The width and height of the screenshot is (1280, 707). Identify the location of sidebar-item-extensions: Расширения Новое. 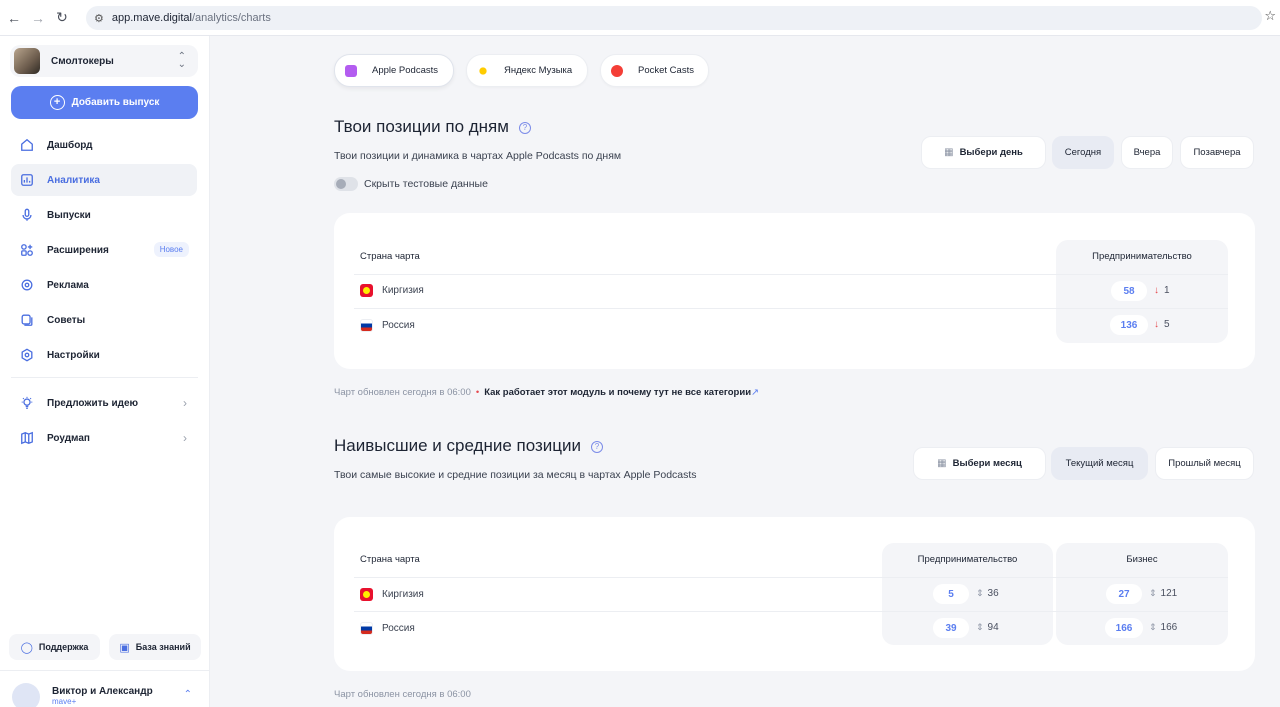
(104, 250).